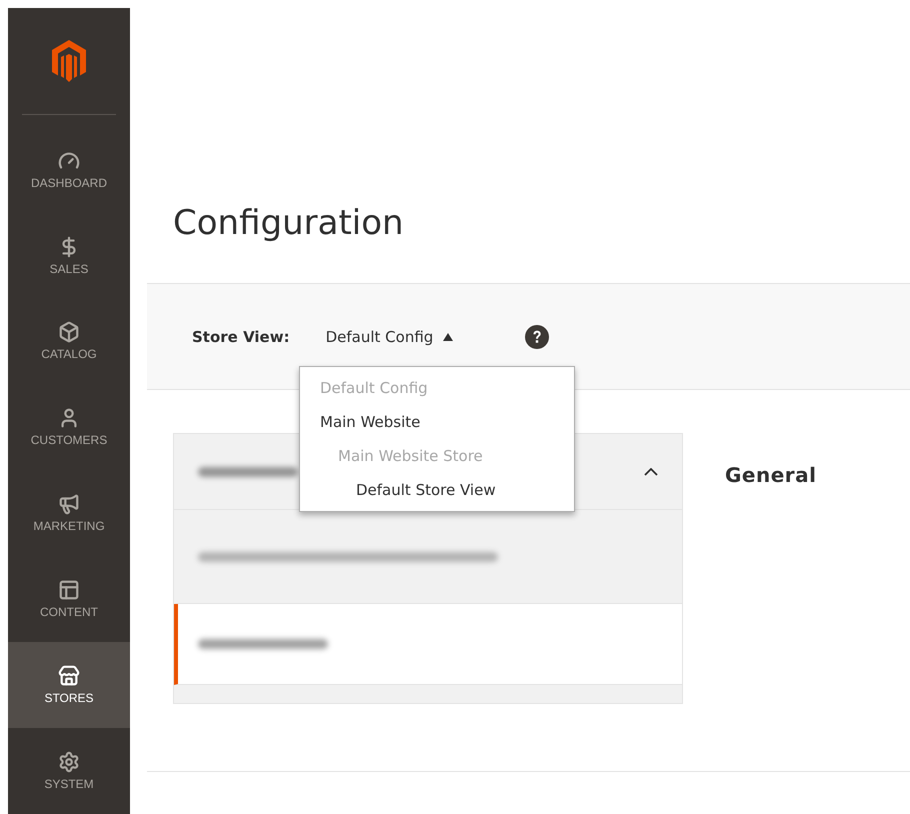  Describe the element at coordinates (770, 476) in the screenshot. I see `section-title: General` at that location.